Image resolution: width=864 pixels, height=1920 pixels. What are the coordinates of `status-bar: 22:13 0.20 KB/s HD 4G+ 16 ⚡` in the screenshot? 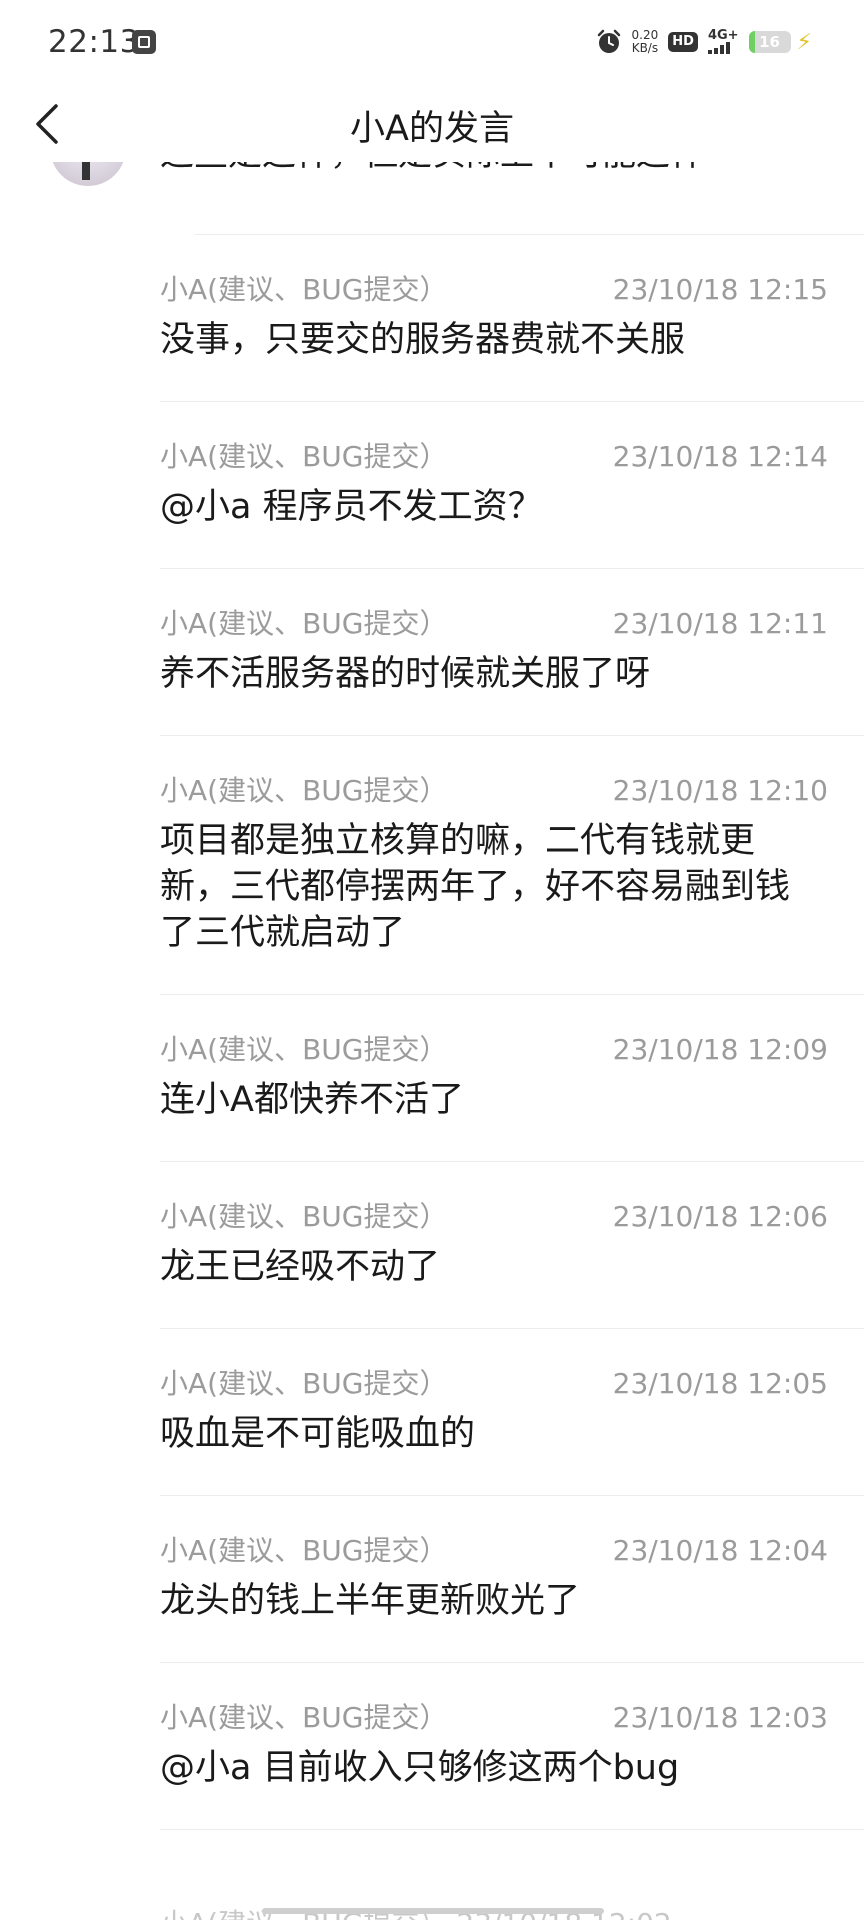 It's located at (432, 42).